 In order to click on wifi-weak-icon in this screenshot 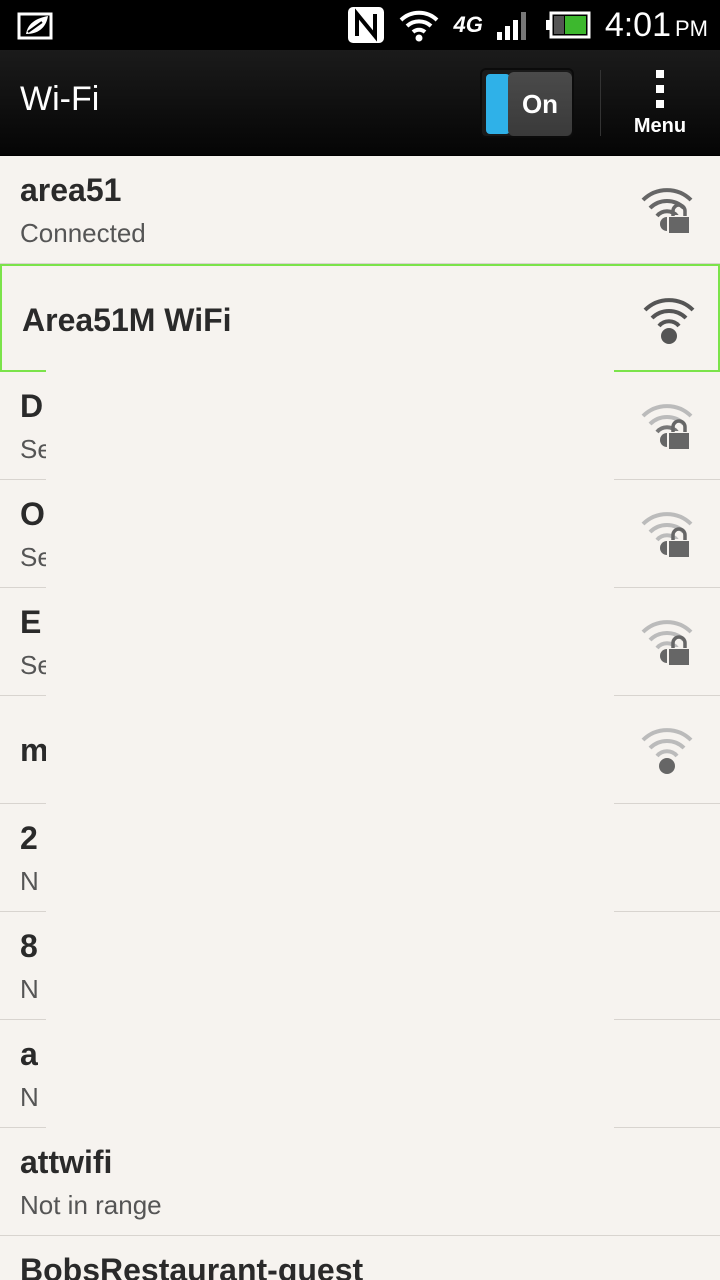, I will do `click(667, 751)`.